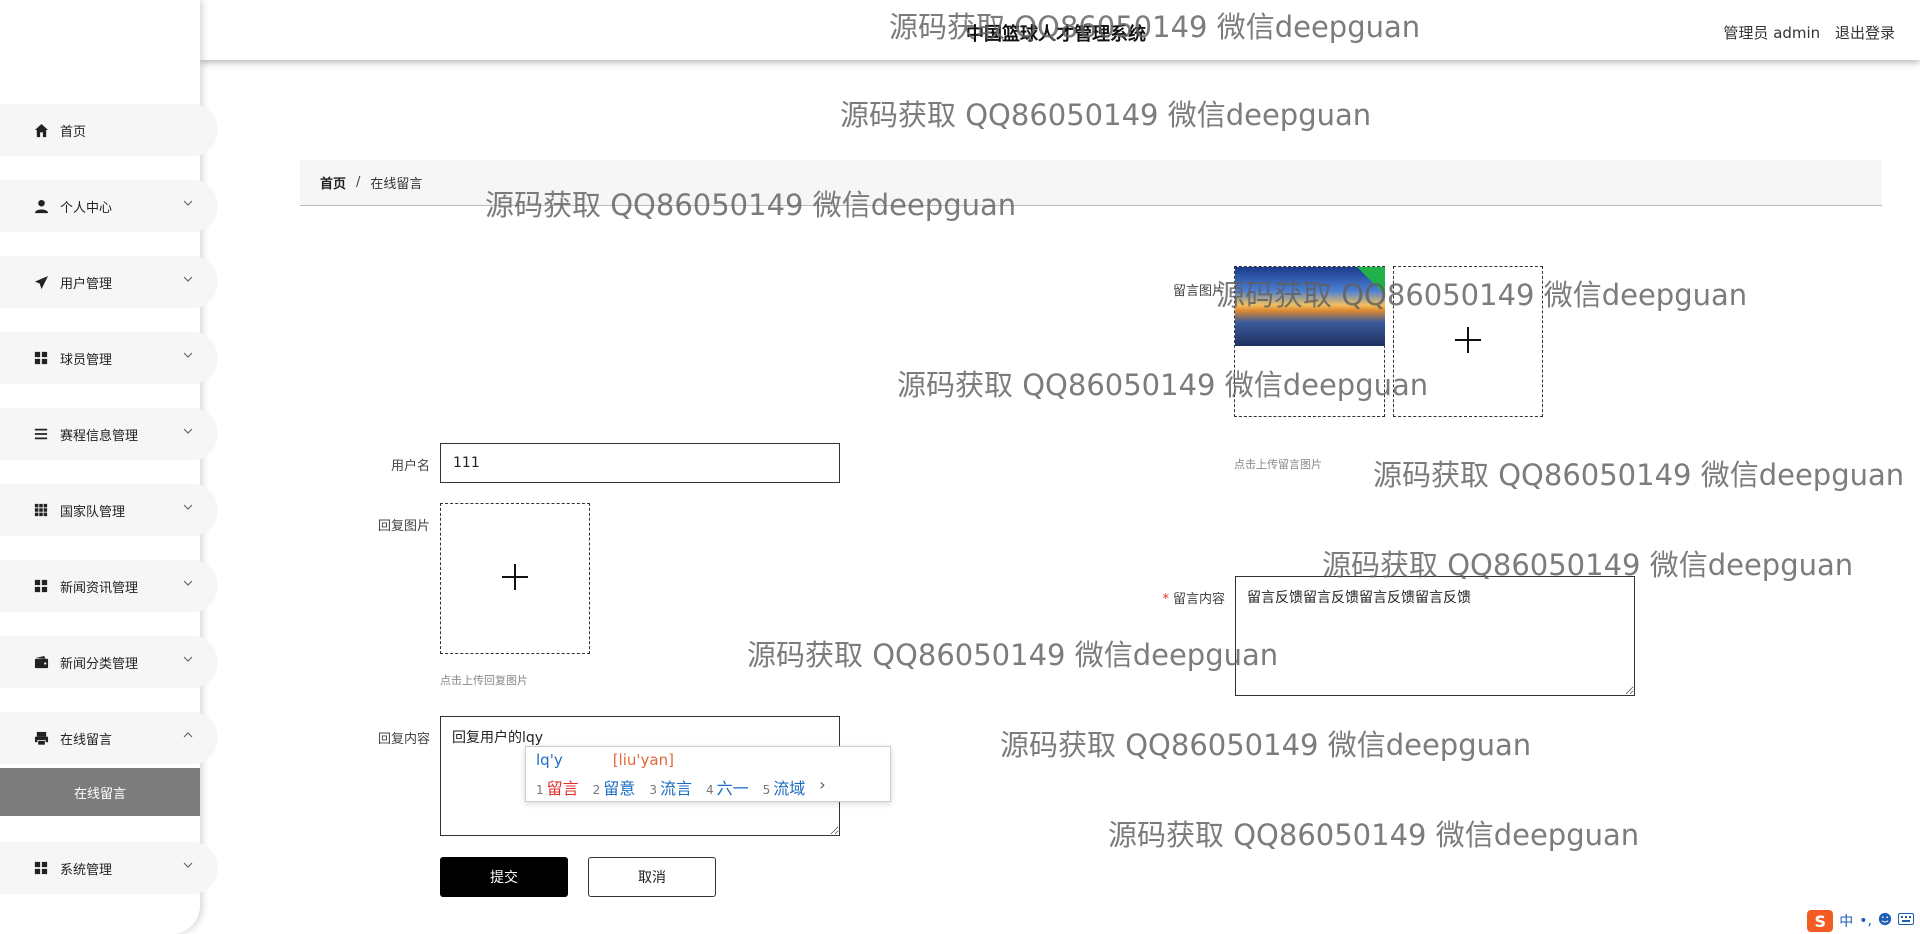 This screenshot has height=934, width=1920. I want to click on message-content-label-text: 留言内容, so click(1198, 599).